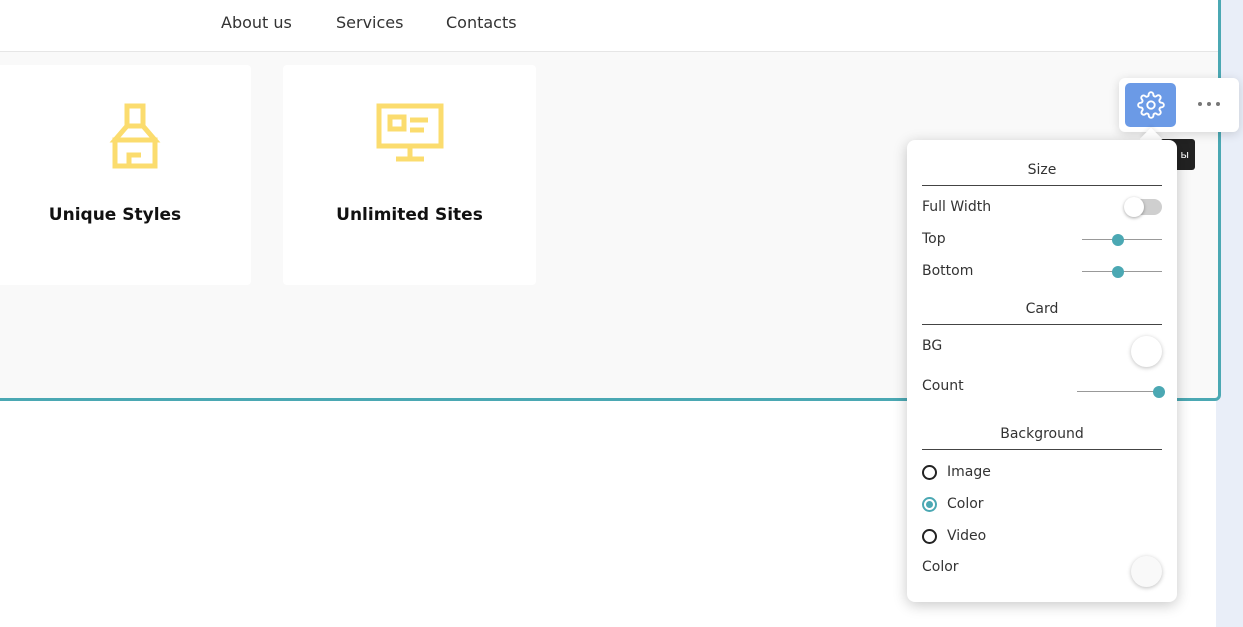  I want to click on card-count-slider, so click(1121, 392).